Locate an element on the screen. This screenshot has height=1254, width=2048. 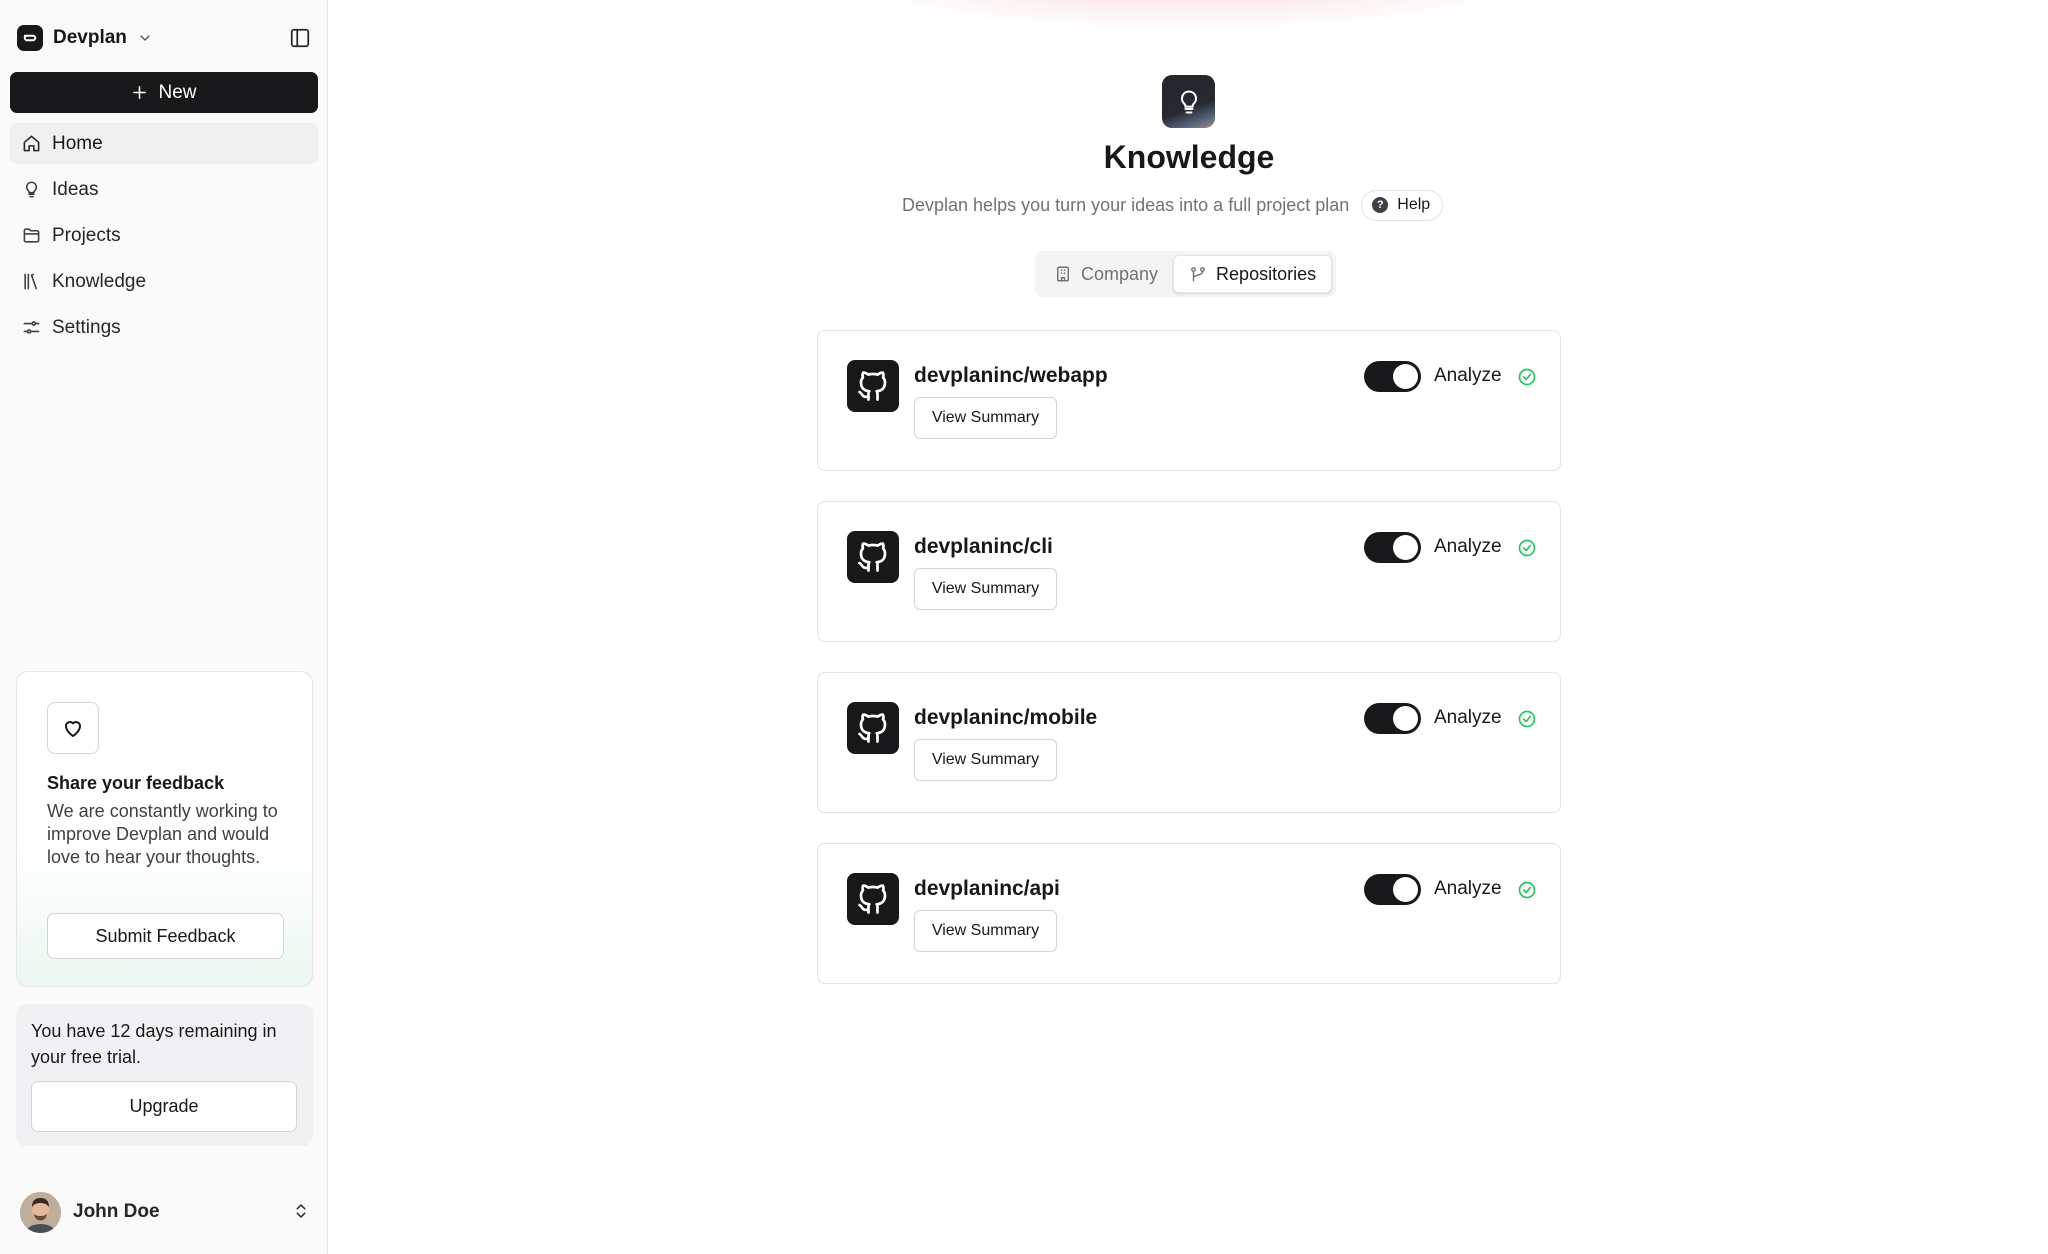
plus-icon is located at coordinates (139, 92).